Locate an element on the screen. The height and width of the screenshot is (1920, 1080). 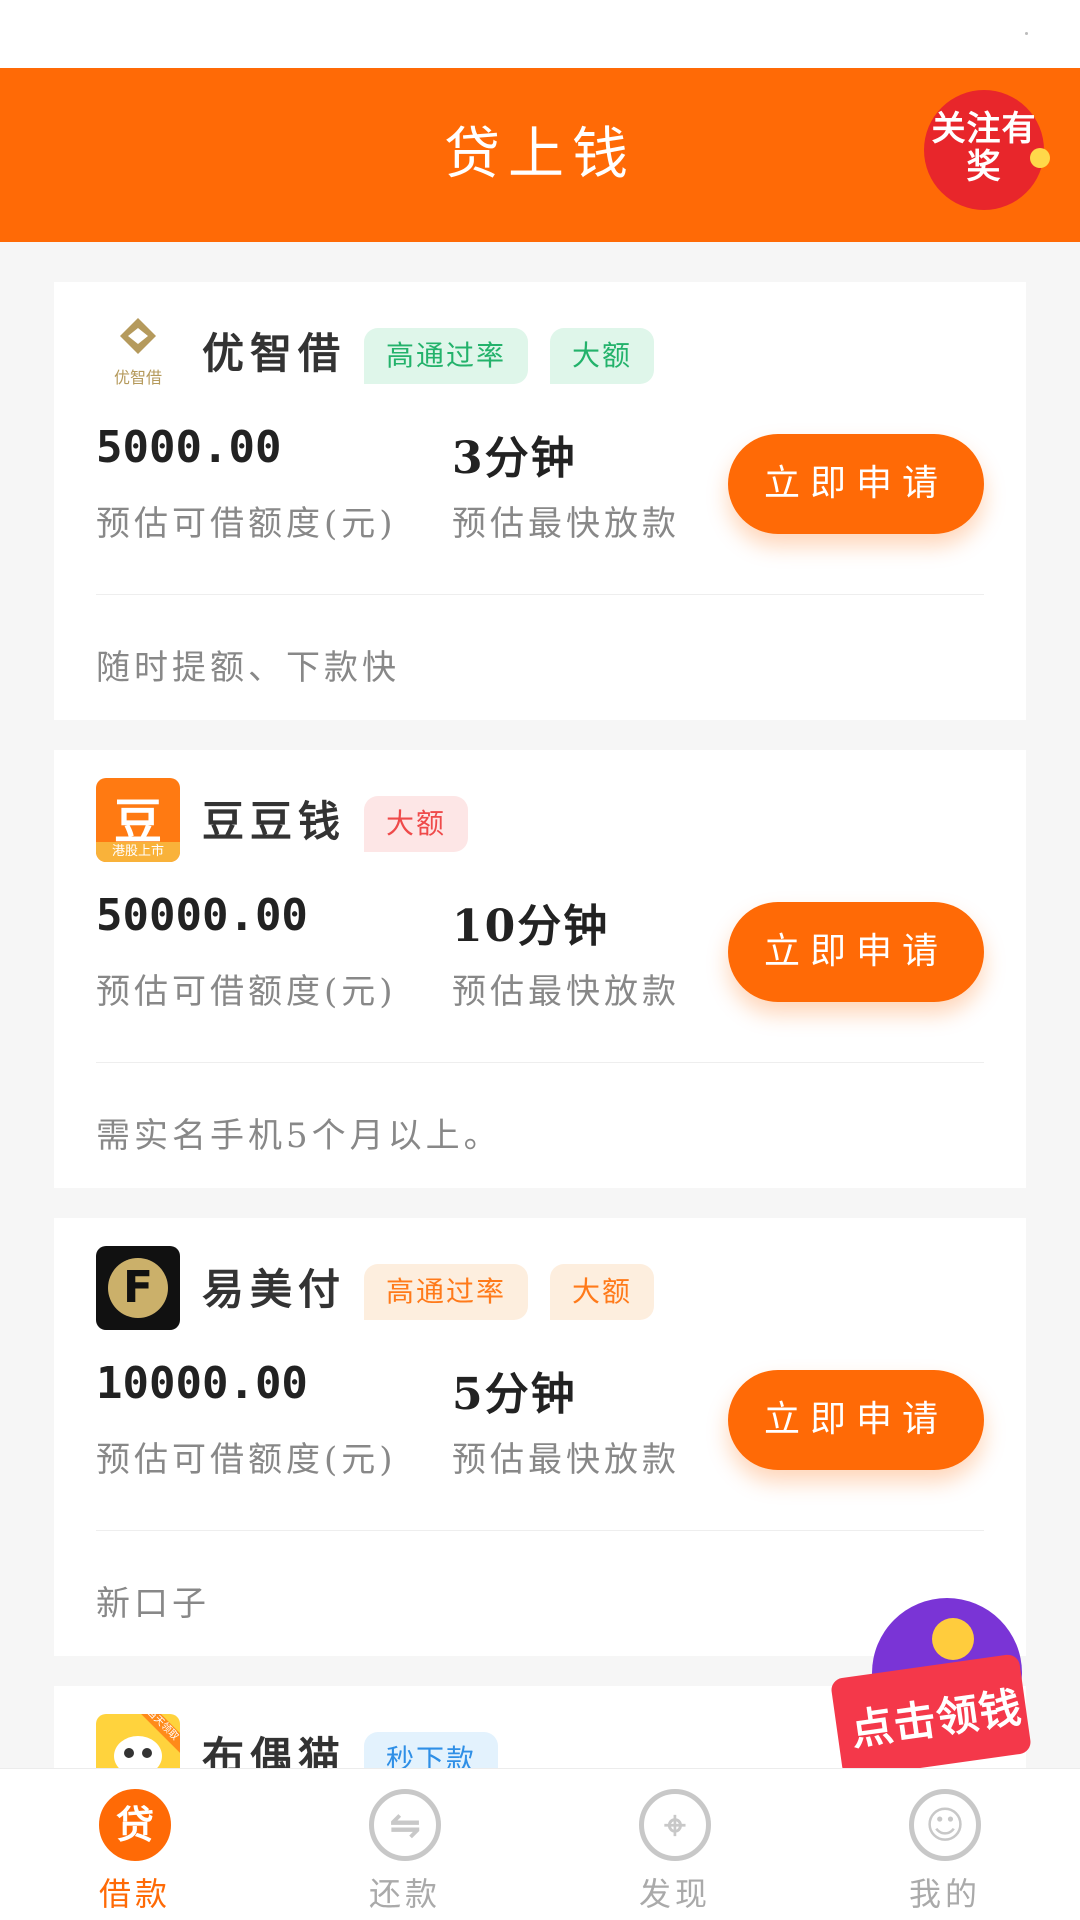
repay-icon: ⇋ is located at coordinates (405, 1825).